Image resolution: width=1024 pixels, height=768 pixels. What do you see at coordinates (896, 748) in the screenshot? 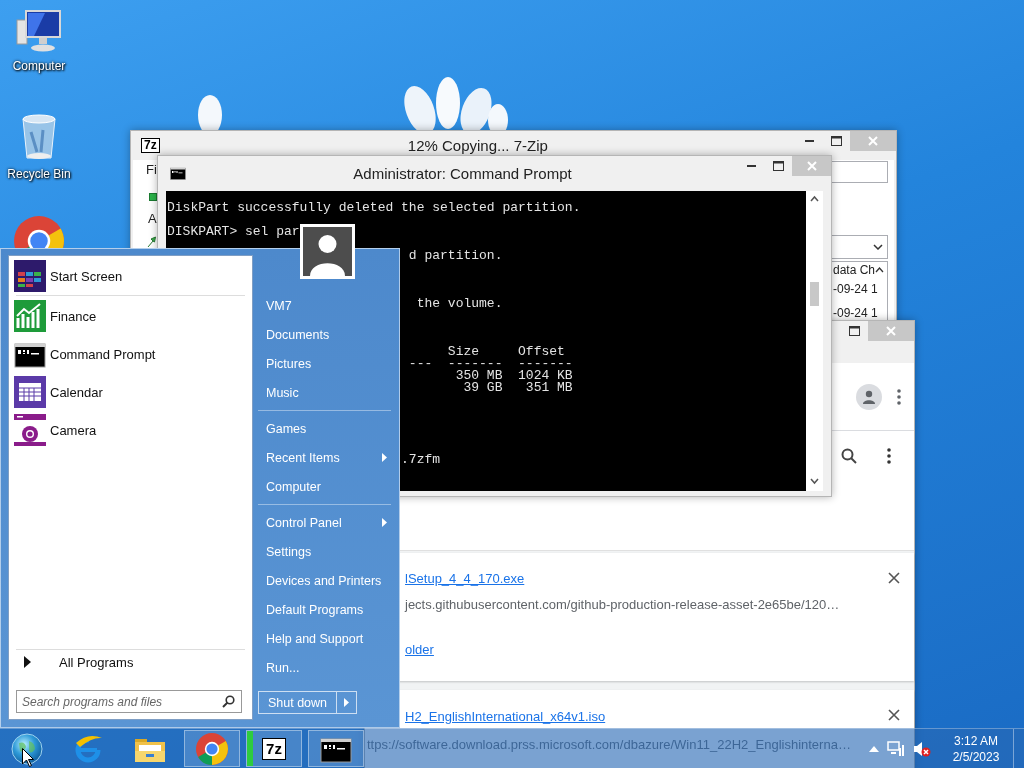
I see `network-icon` at bounding box center [896, 748].